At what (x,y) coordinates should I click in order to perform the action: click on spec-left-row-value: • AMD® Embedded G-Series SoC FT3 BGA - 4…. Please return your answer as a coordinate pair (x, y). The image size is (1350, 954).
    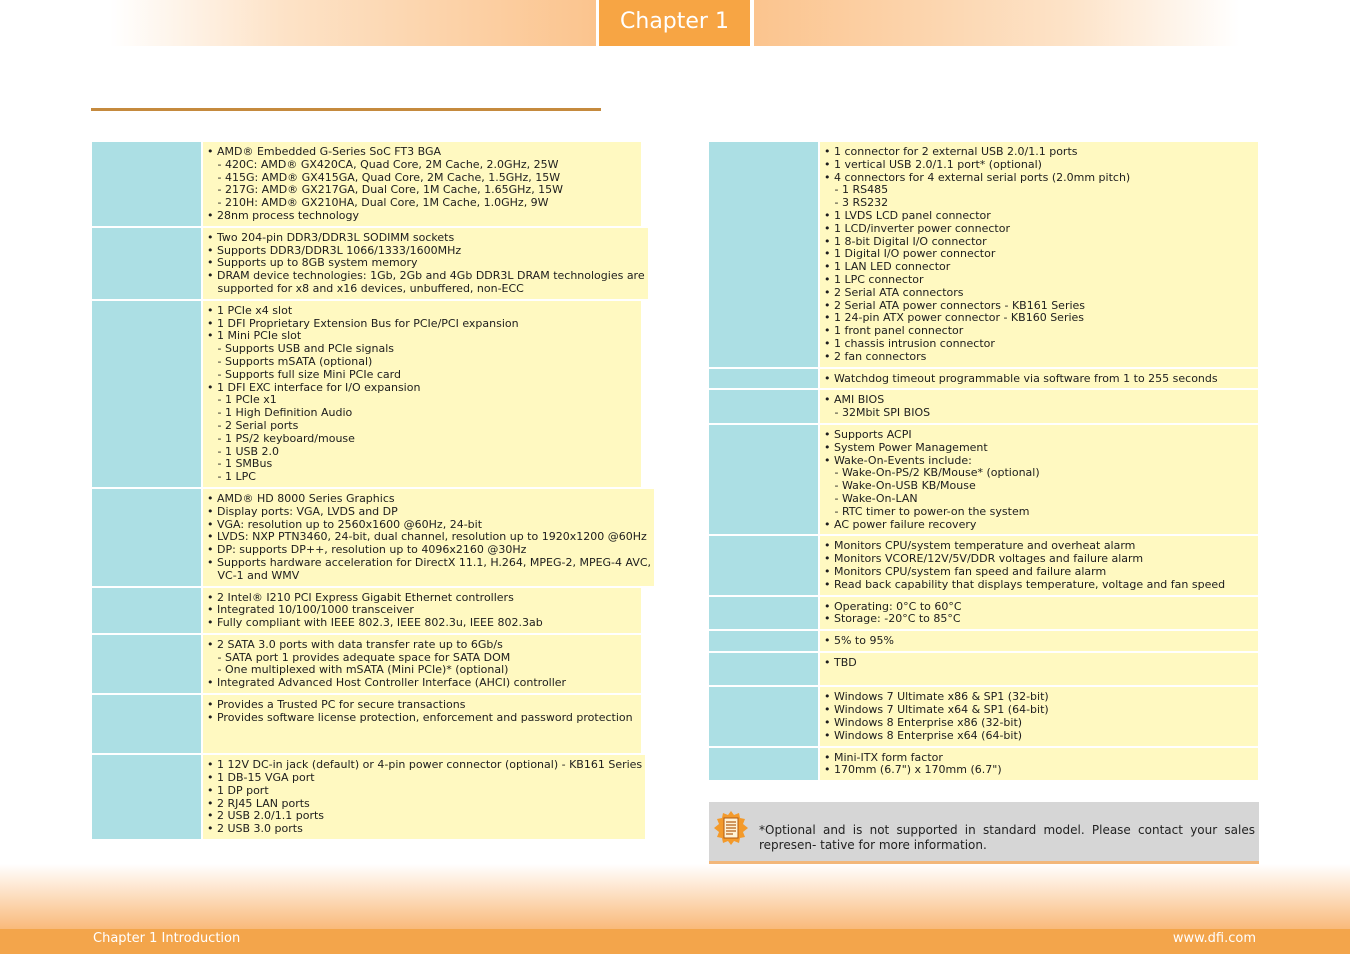
    Looking at the image, I should click on (422, 184).